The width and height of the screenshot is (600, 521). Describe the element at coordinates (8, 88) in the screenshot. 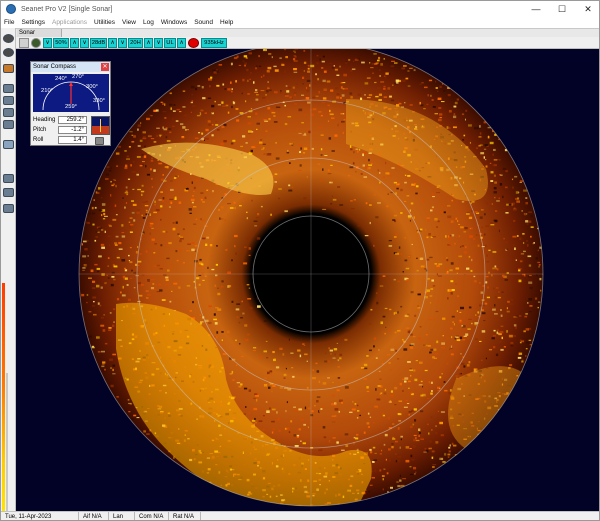

I see `printer-icon` at that location.